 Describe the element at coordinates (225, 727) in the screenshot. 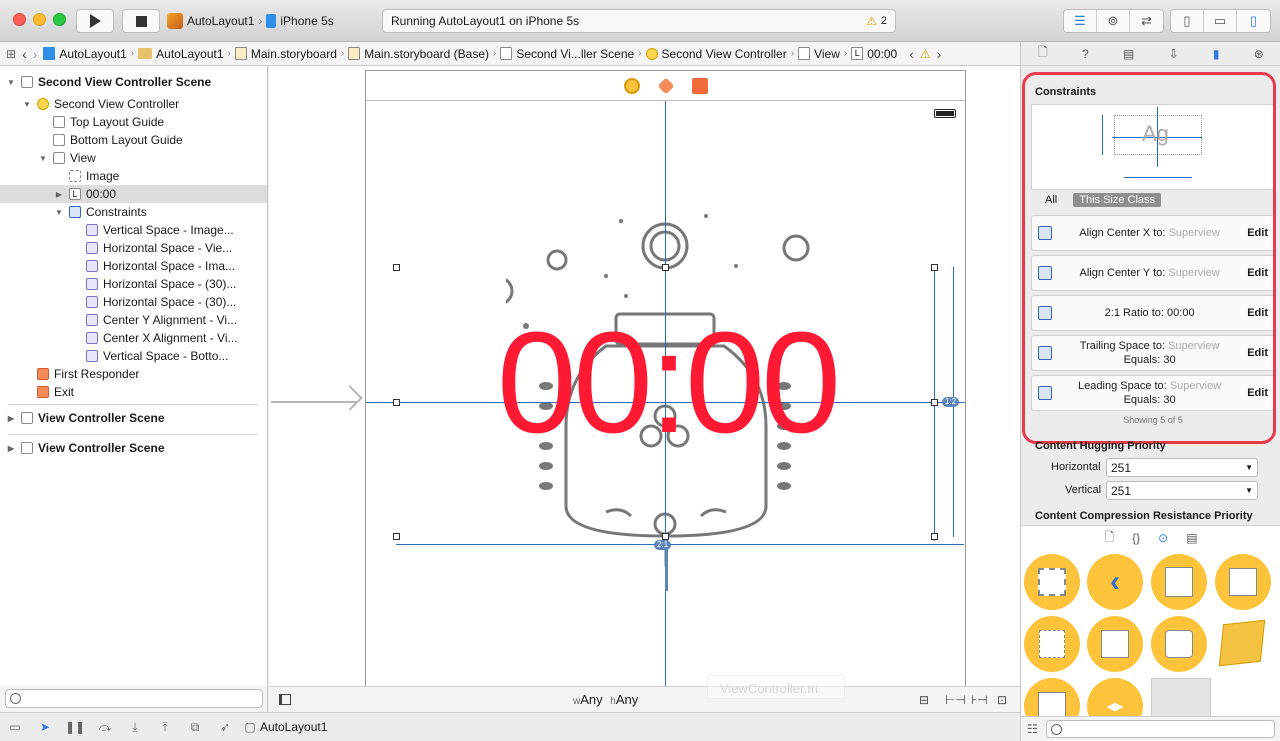

I see `location-icon: ➶` at that location.